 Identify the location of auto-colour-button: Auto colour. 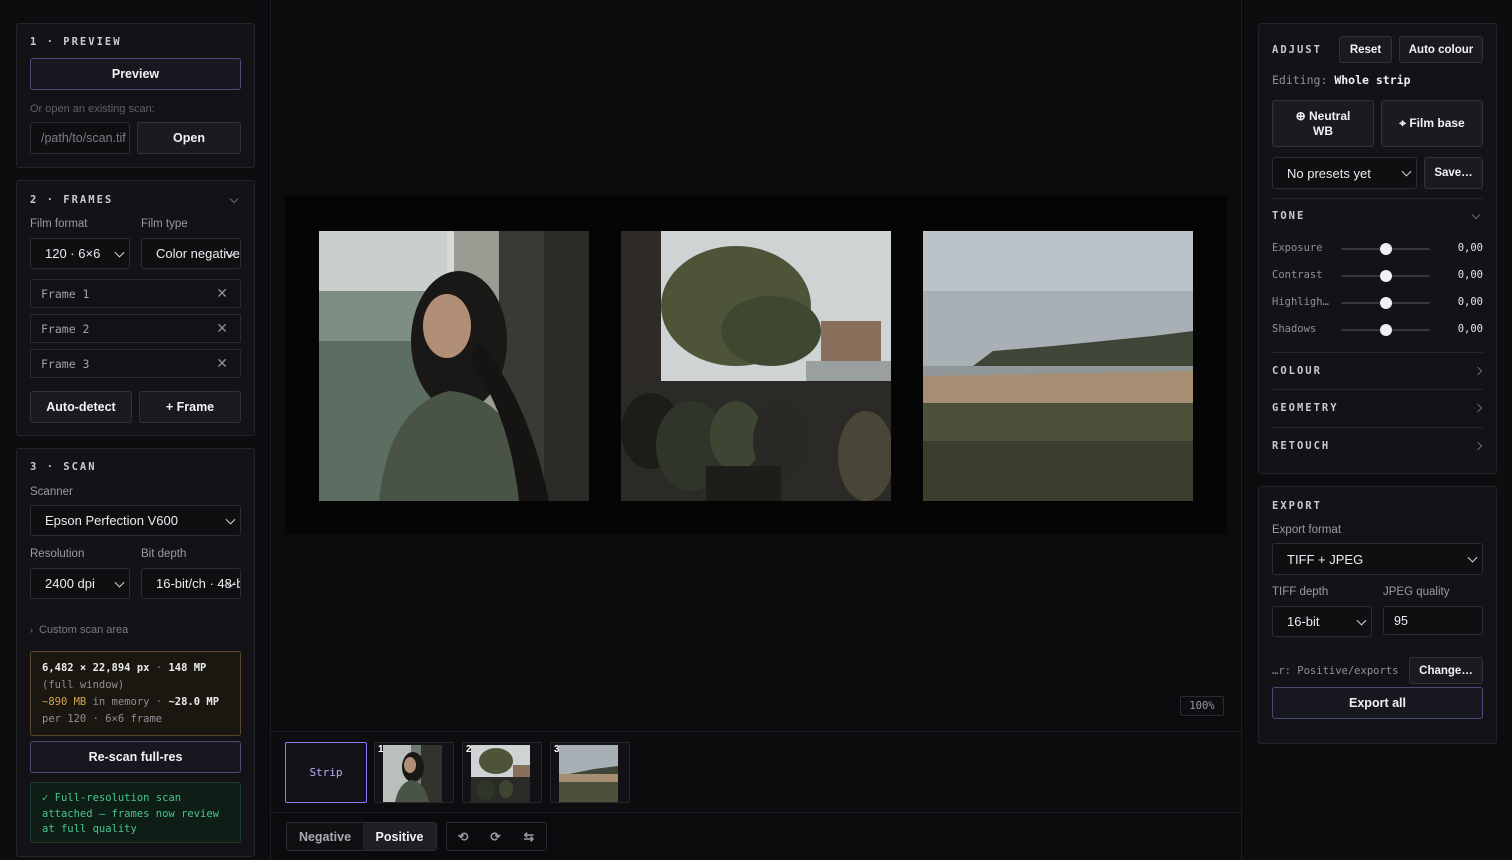
(1441, 49).